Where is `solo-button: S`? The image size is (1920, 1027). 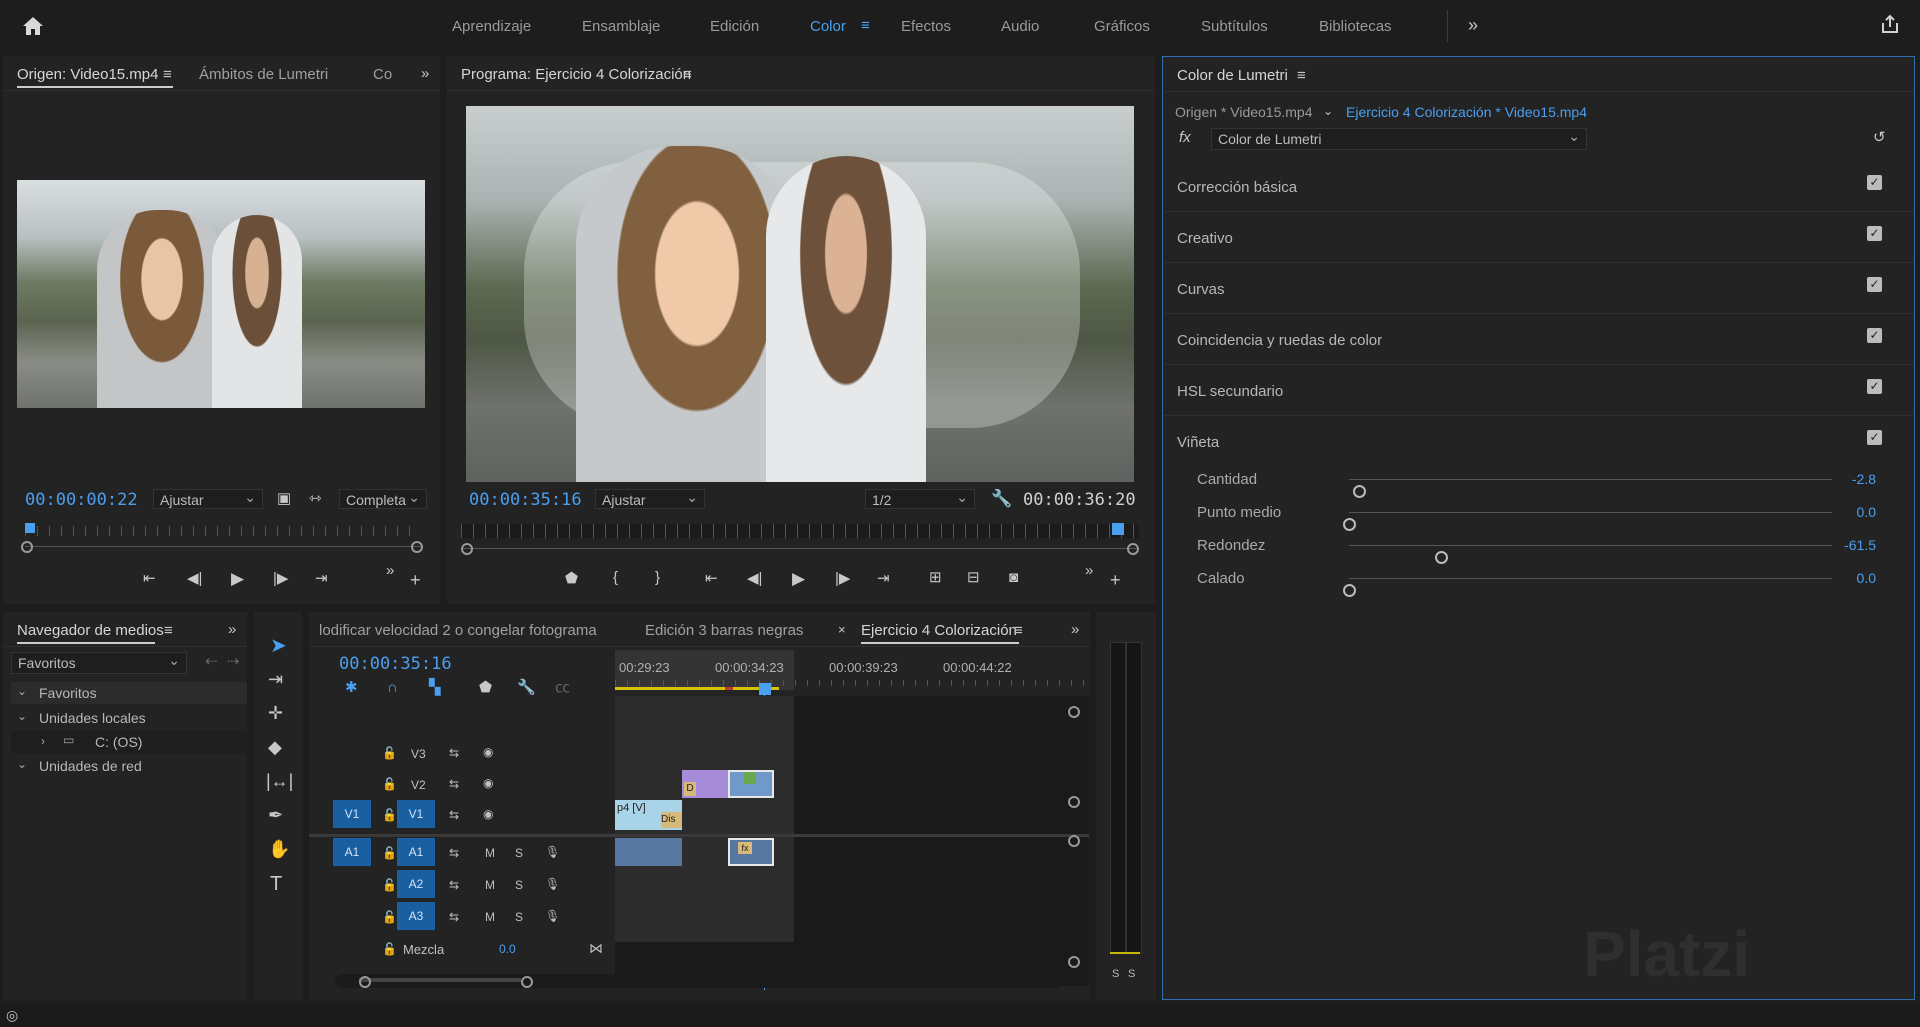
solo-button: S is located at coordinates (519, 885).